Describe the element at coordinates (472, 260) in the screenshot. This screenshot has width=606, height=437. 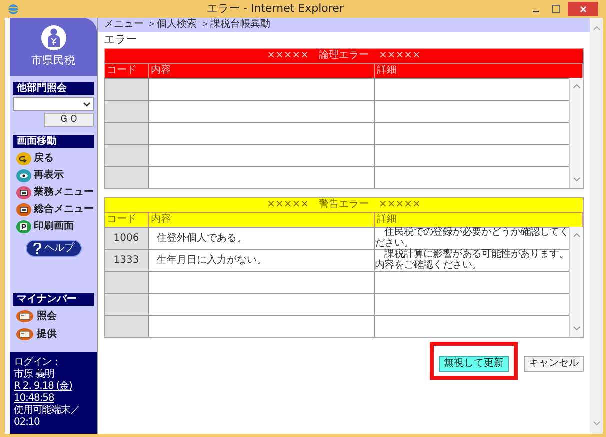
I see `detail-cell: 課税計算に影響がある可能性があります。内容をご確認ください。` at that location.